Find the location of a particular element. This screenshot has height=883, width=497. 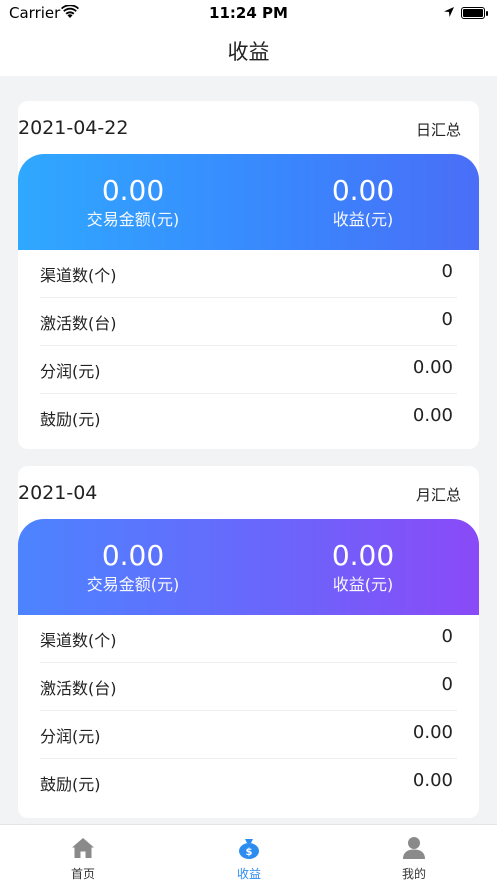

daily-date: 2021-04-22 is located at coordinates (73, 128).